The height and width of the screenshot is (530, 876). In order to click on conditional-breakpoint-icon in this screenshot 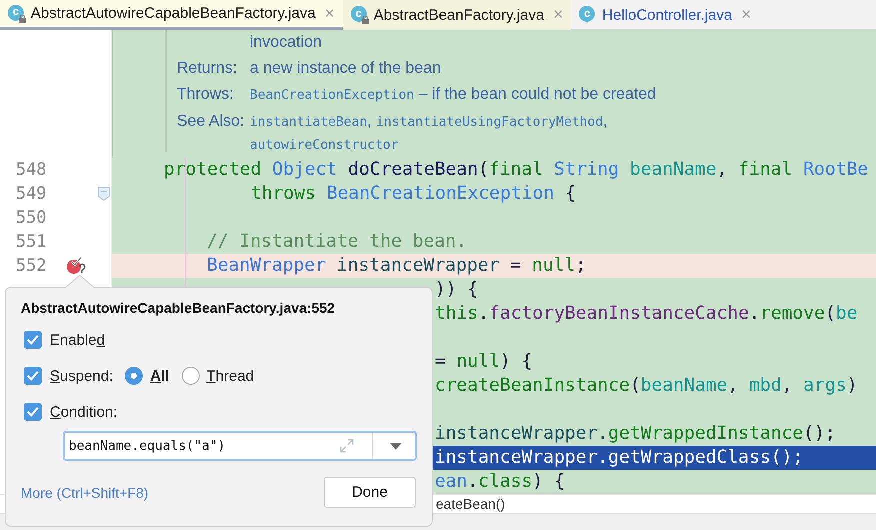, I will do `click(77, 266)`.